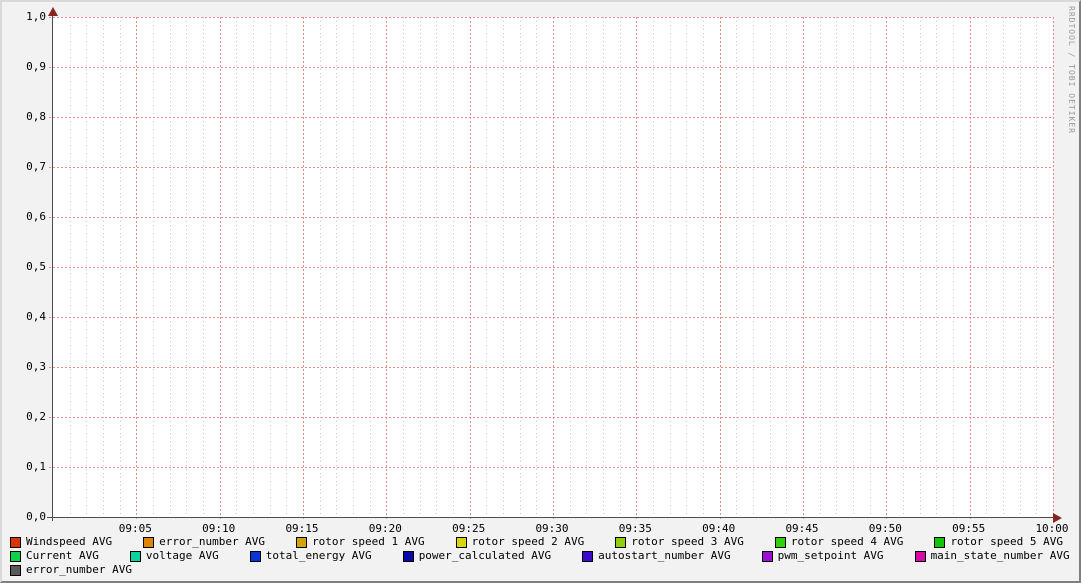 The image size is (1081, 583). I want to click on legend-item: total_energy AVG, so click(310, 555).